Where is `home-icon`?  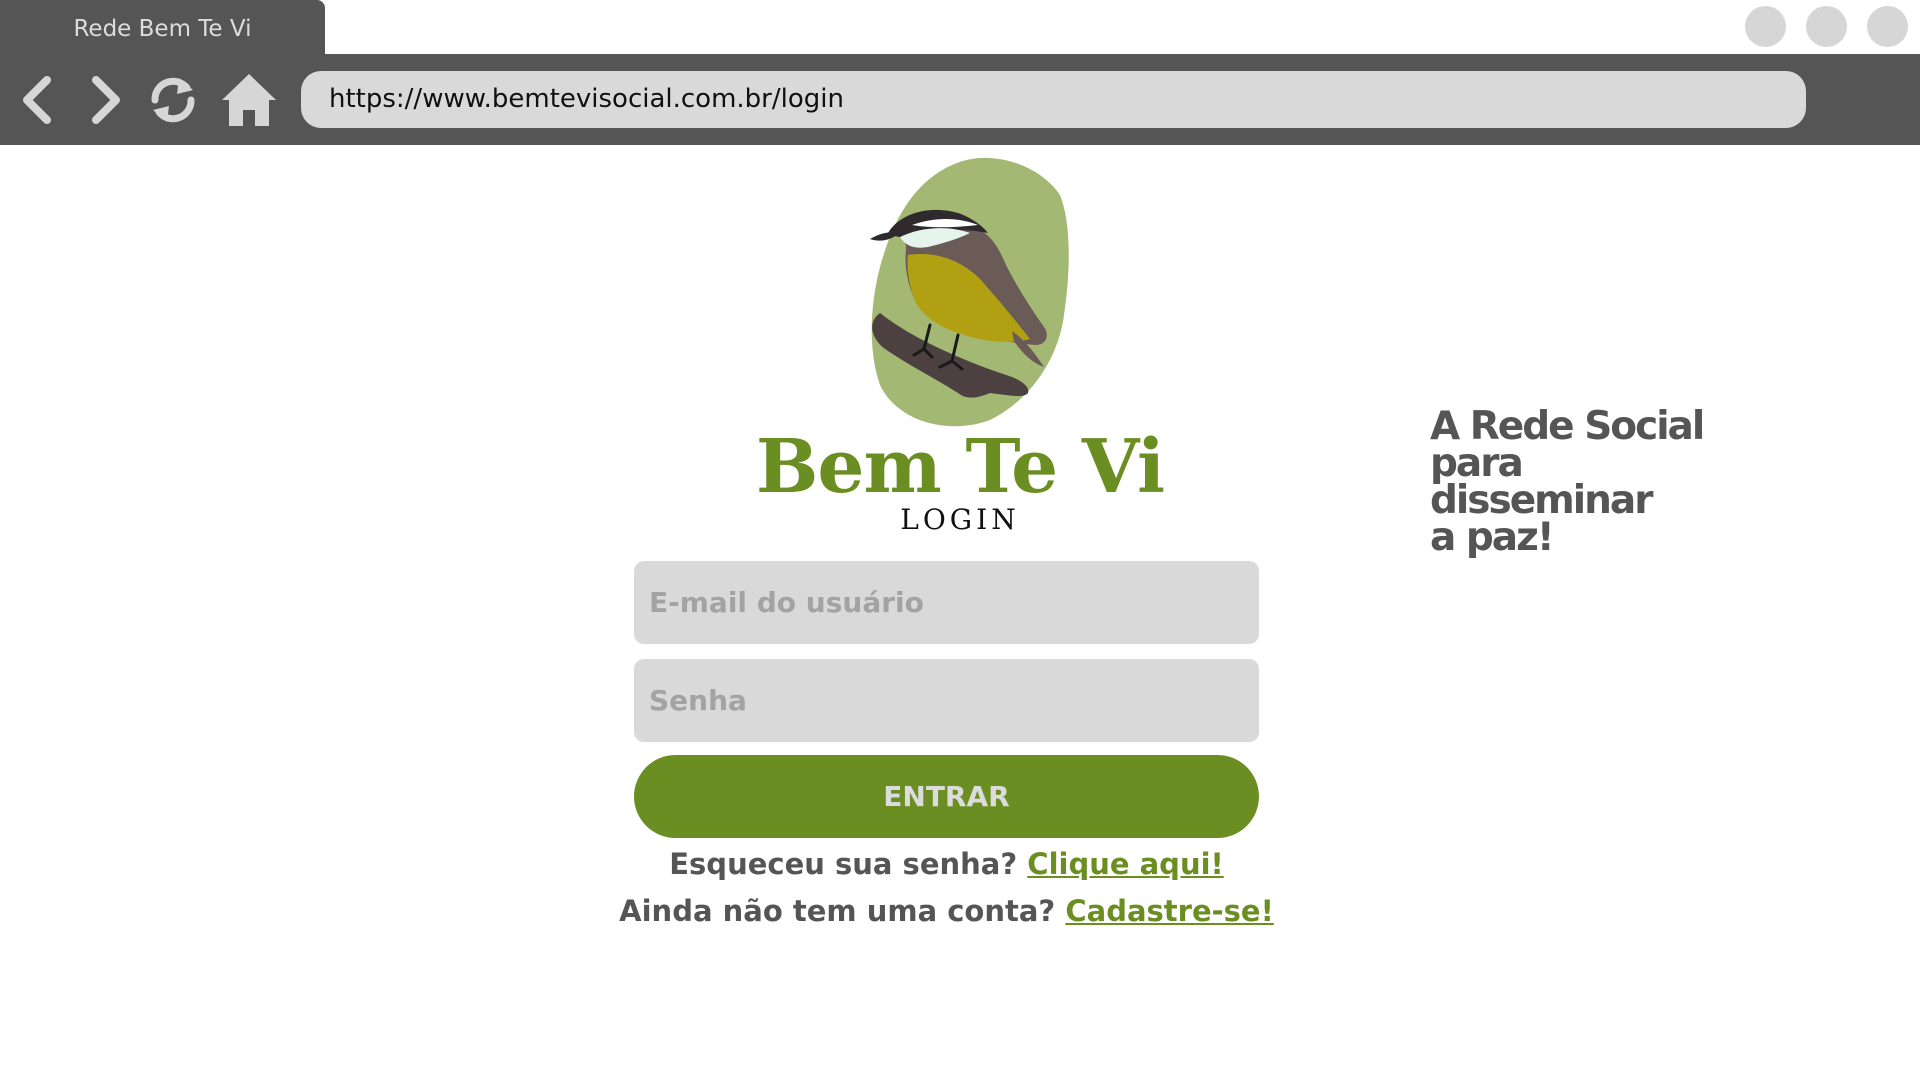
home-icon is located at coordinates (249, 100).